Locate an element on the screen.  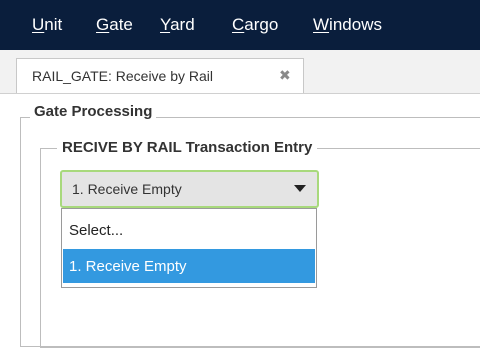
menu-bar: Unit Gate Yard Cargo Windows is located at coordinates (240, 25).